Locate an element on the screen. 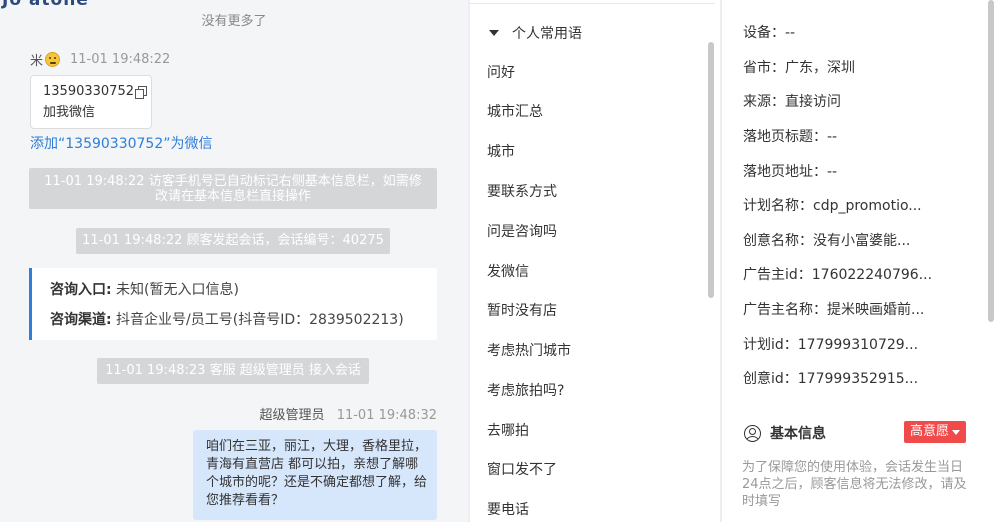 This screenshot has width=998, height=522. system-message-agent-joined: 11-01 19:48:23 客服 超级管理员 接入会话 is located at coordinates (233, 371).